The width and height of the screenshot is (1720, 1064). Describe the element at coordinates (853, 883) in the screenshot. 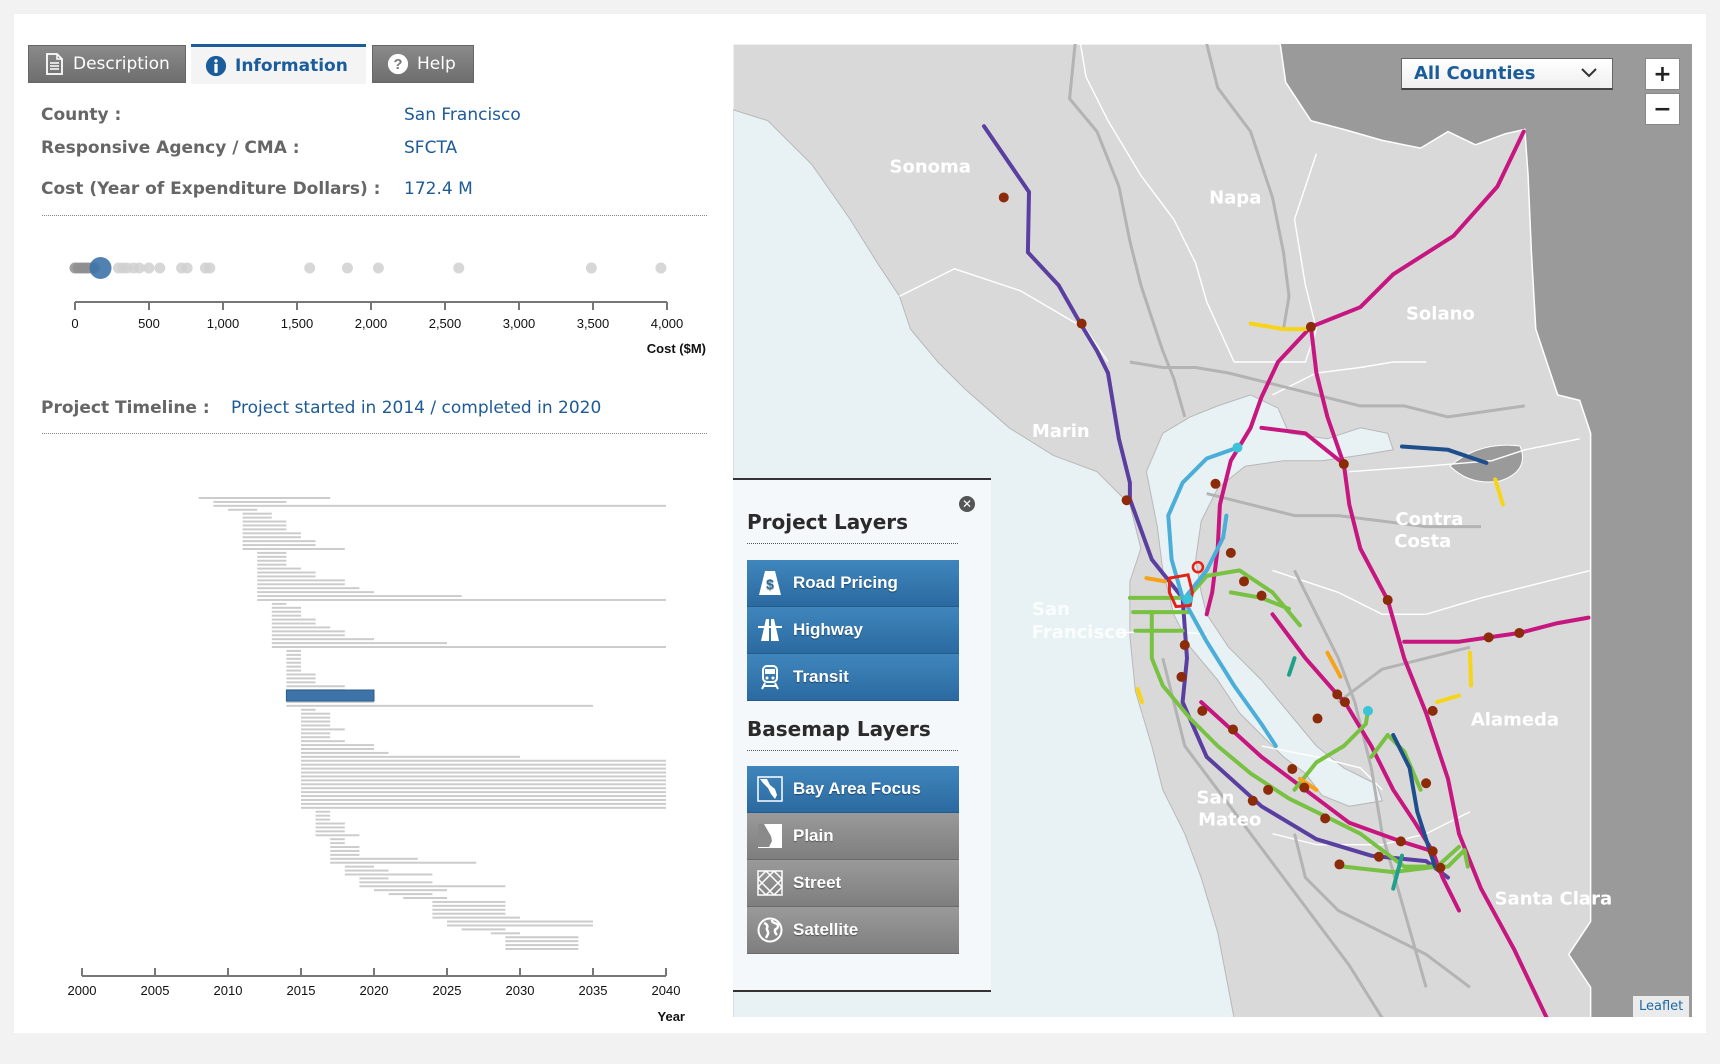

I see `basemap-street-button: Street` at that location.